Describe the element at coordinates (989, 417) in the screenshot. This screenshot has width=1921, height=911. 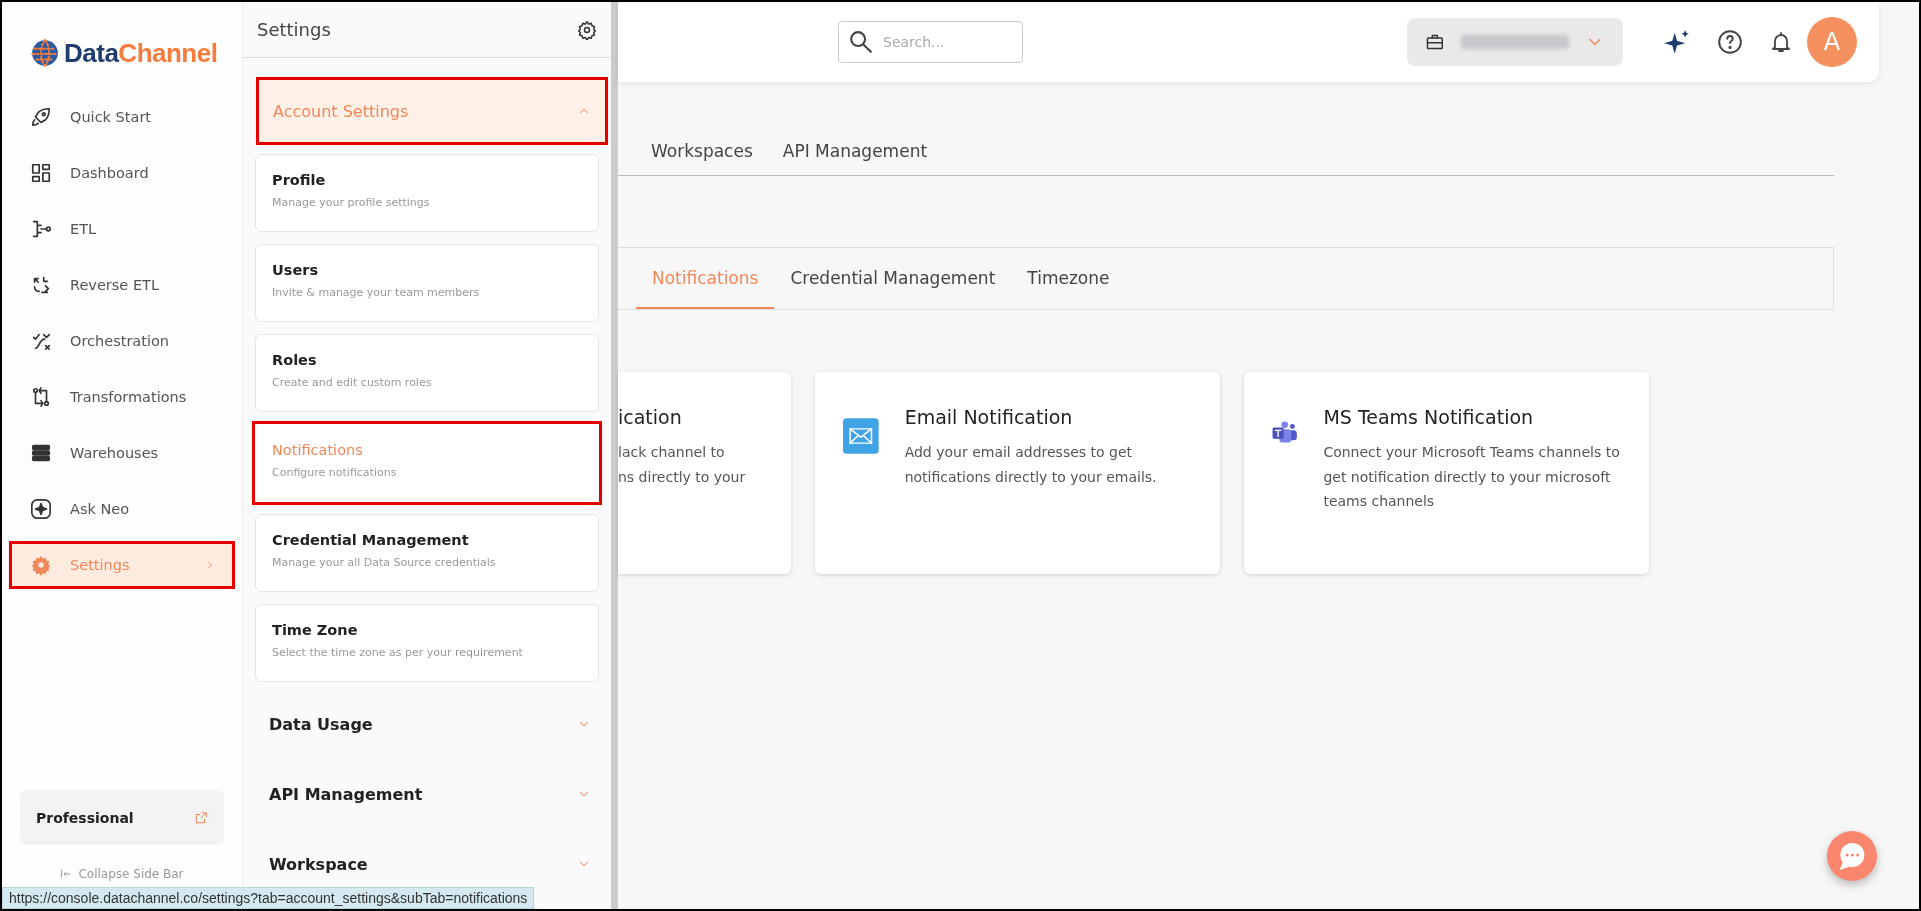
I see `card-title: Email Notification` at that location.